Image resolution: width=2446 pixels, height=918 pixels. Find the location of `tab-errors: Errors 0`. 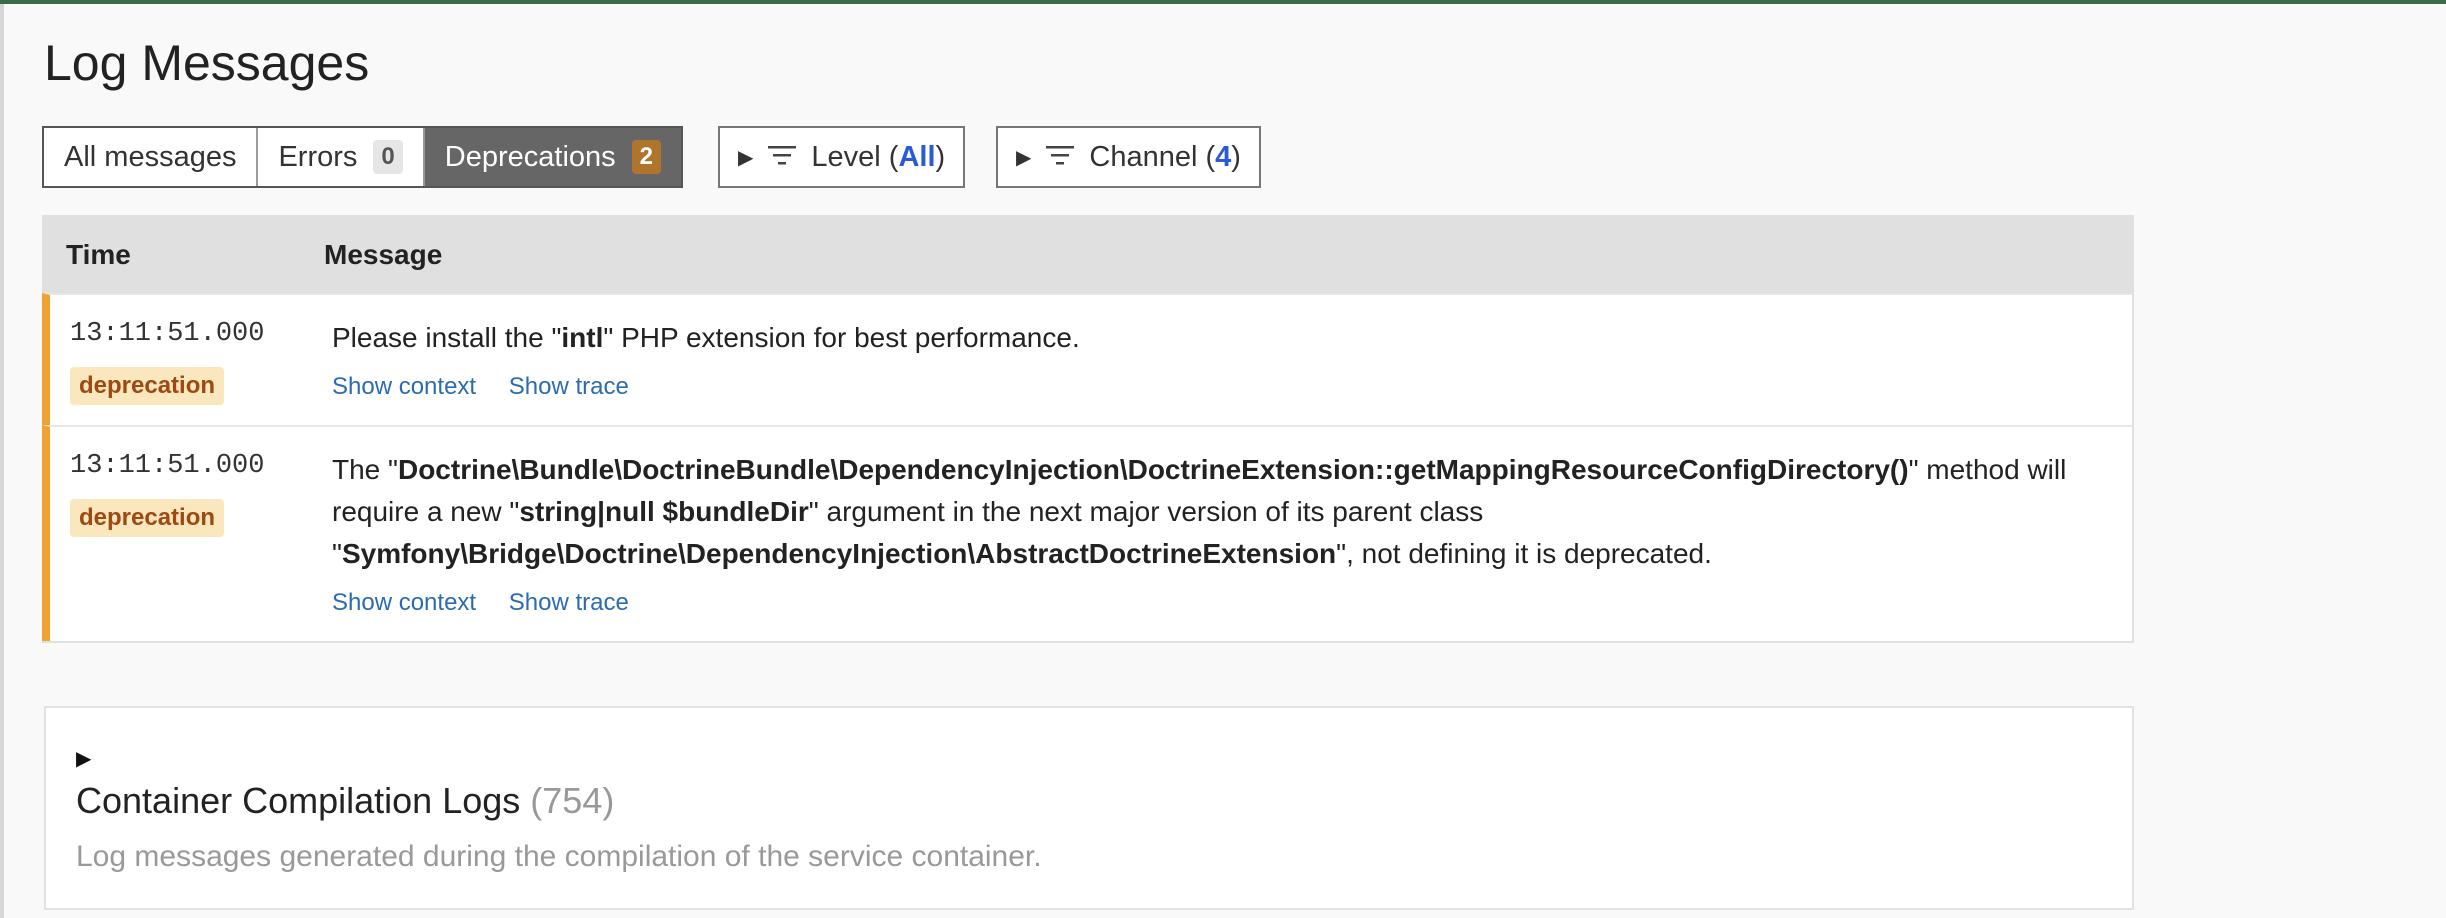

tab-errors: Errors 0 is located at coordinates (341, 157).